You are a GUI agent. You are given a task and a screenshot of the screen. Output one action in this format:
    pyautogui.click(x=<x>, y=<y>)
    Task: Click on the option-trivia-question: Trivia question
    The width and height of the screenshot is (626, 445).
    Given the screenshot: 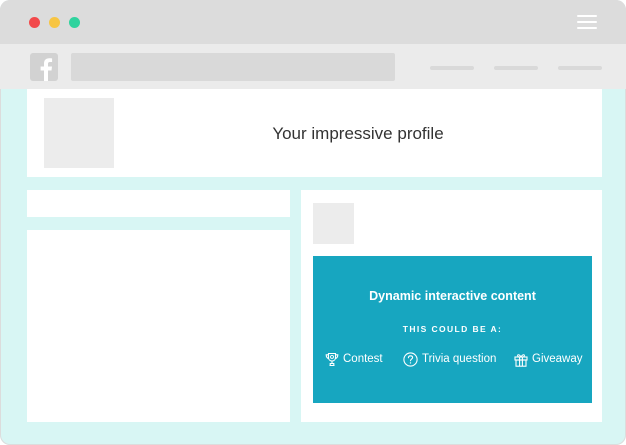 What is the action you would take?
    pyautogui.click(x=449, y=359)
    